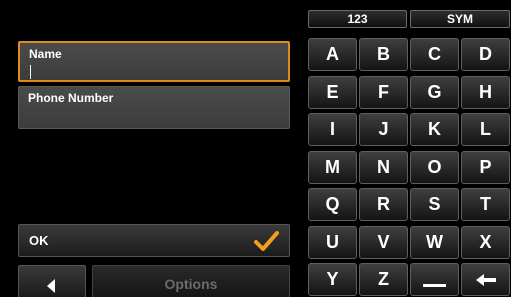 This screenshot has width=511, height=297. What do you see at coordinates (383, 92) in the screenshot?
I see `key-f: F` at bounding box center [383, 92].